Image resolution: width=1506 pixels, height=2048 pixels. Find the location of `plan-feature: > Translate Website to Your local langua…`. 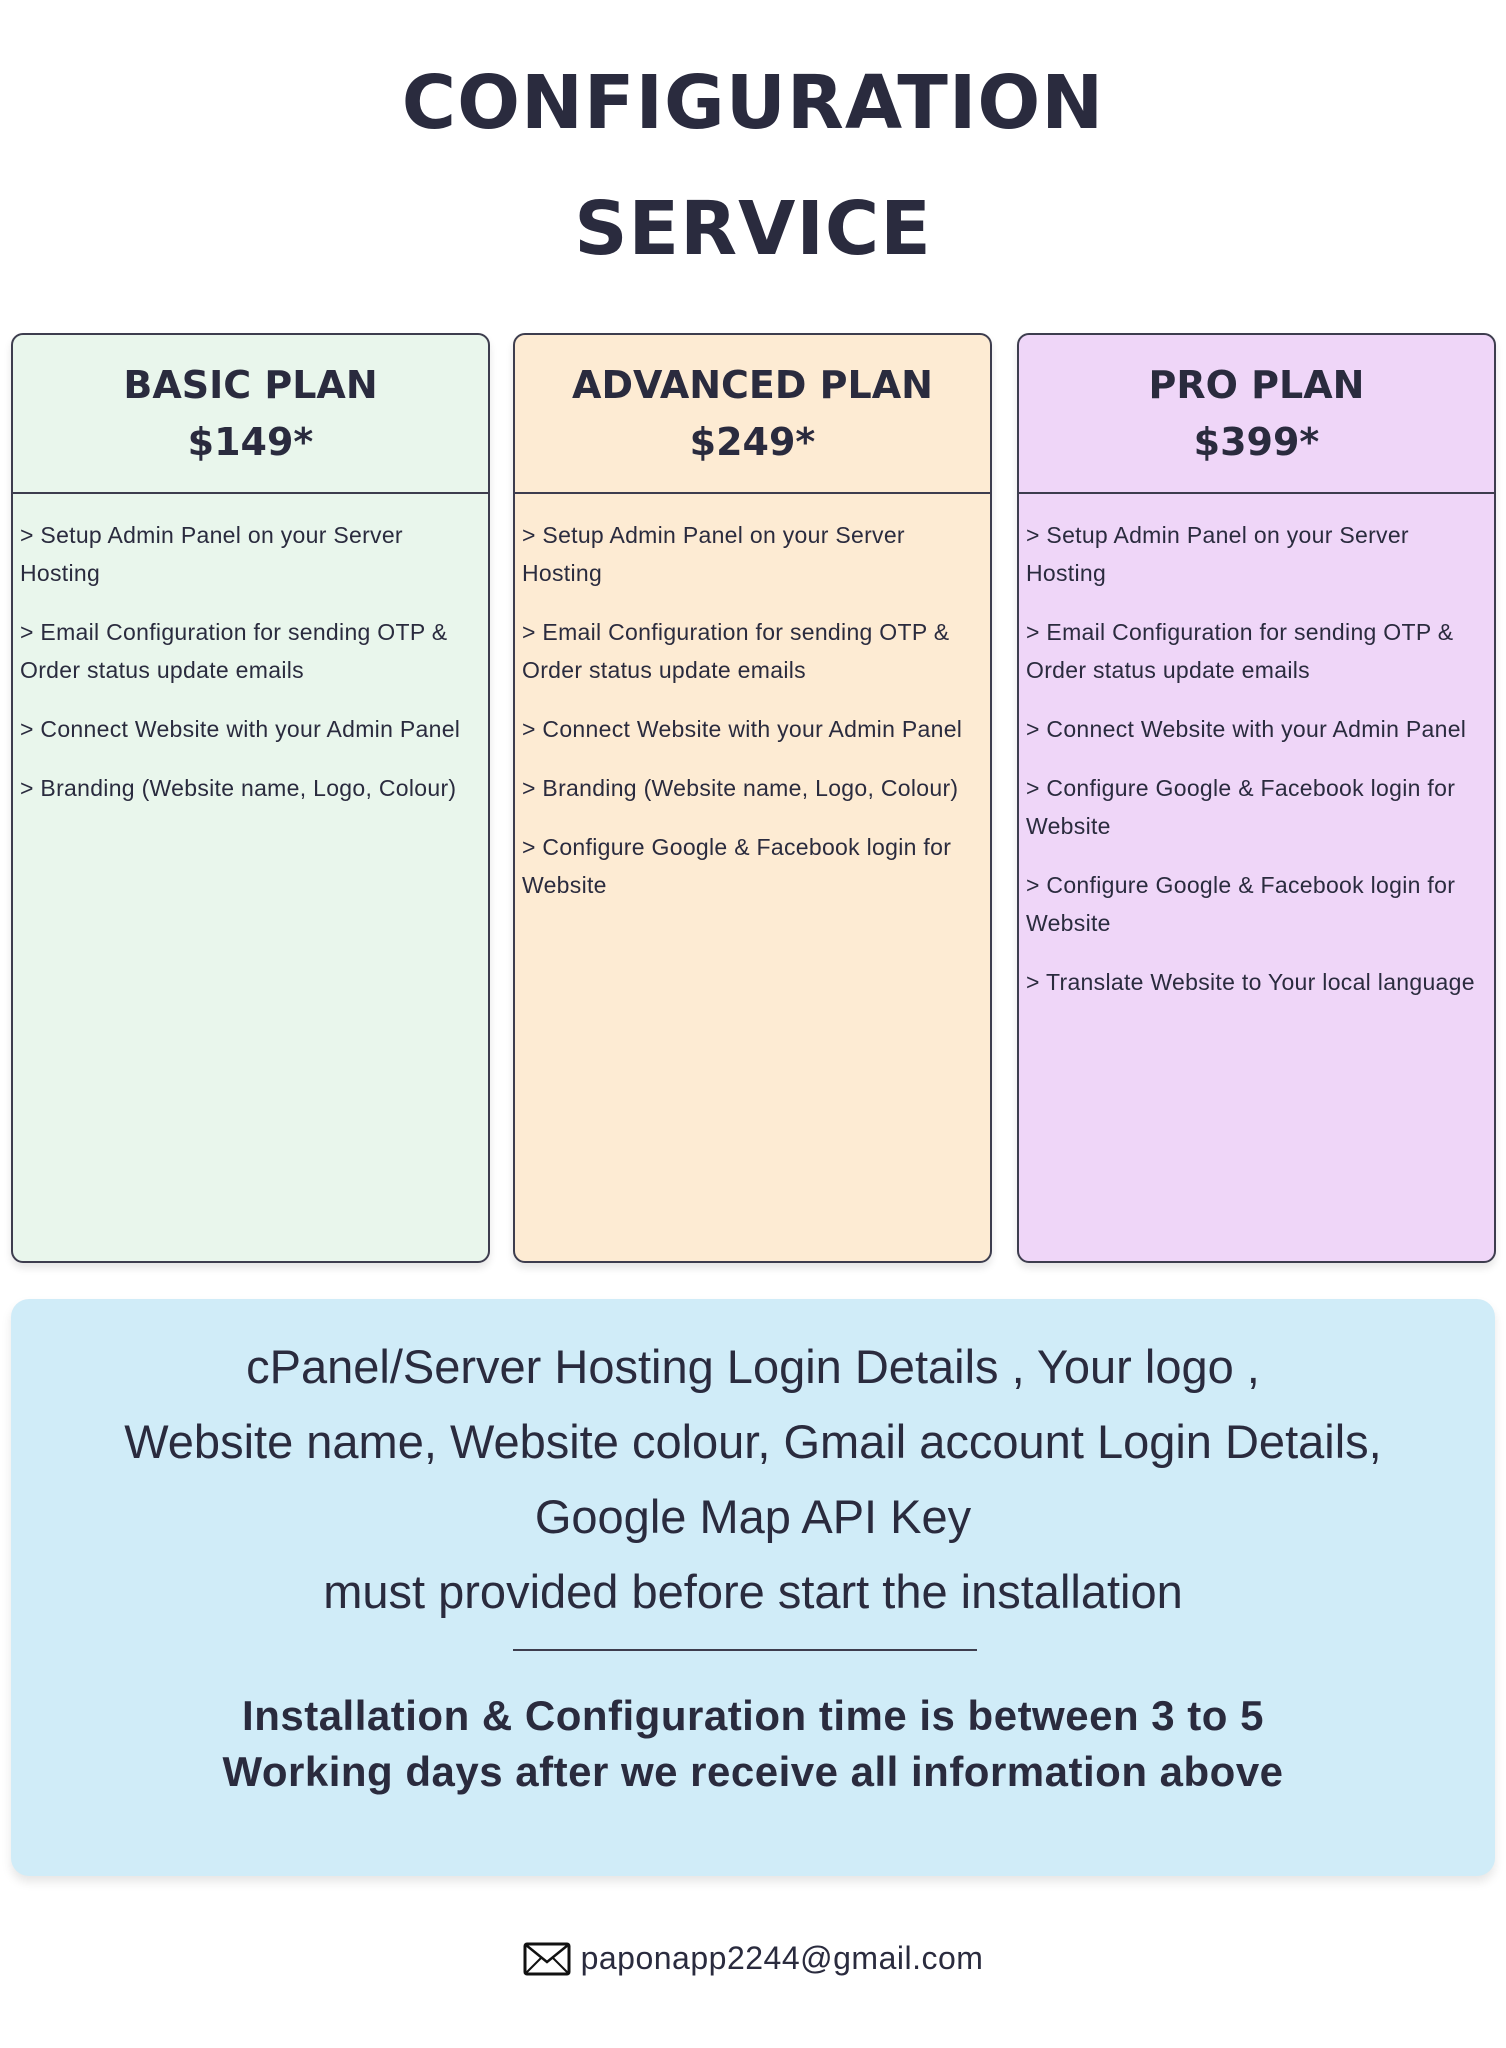

plan-feature: > Translate Website to Your local langua… is located at coordinates (1250, 982).